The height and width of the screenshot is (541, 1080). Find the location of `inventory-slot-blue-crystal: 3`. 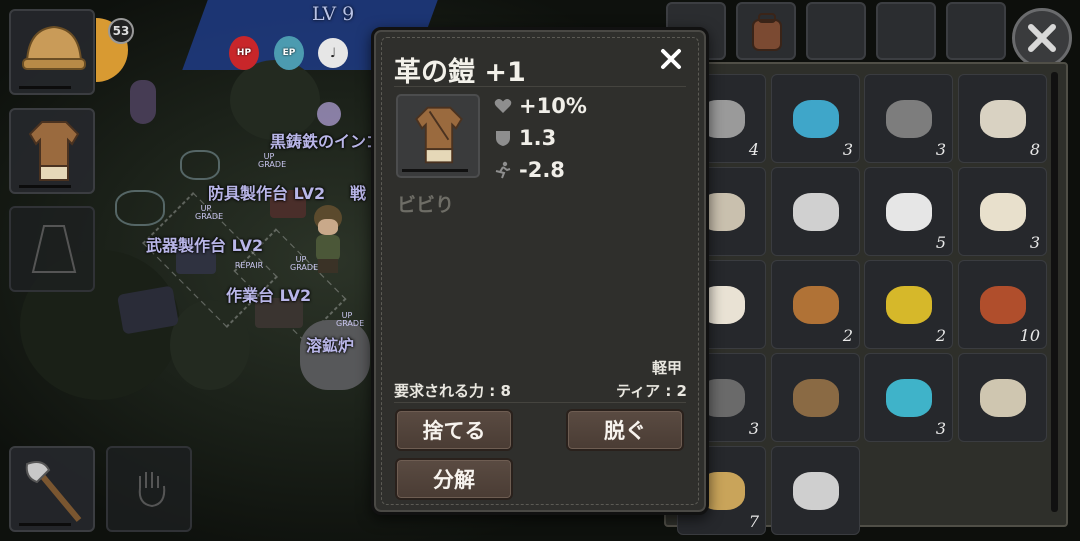

inventory-slot-blue-crystal: 3 is located at coordinates (815, 118).